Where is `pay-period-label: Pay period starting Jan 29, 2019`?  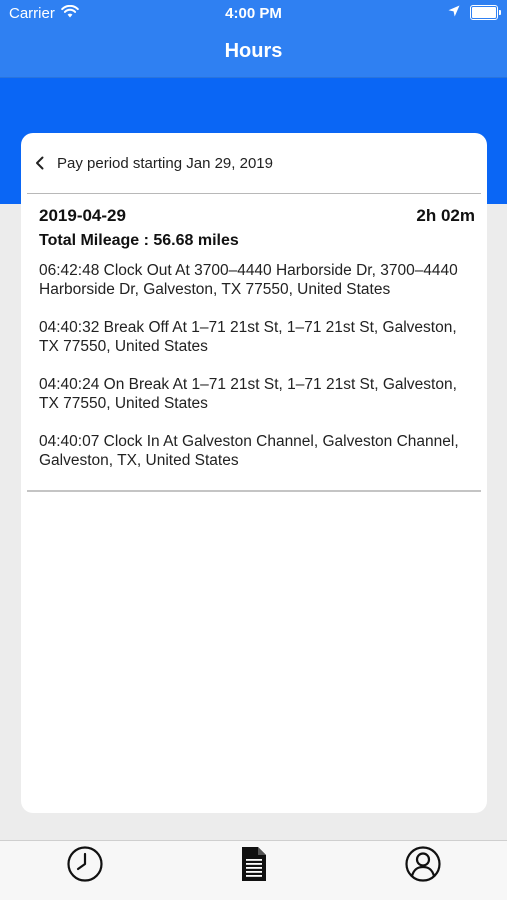
pay-period-label: Pay period starting Jan 29, 2019 is located at coordinates (165, 163).